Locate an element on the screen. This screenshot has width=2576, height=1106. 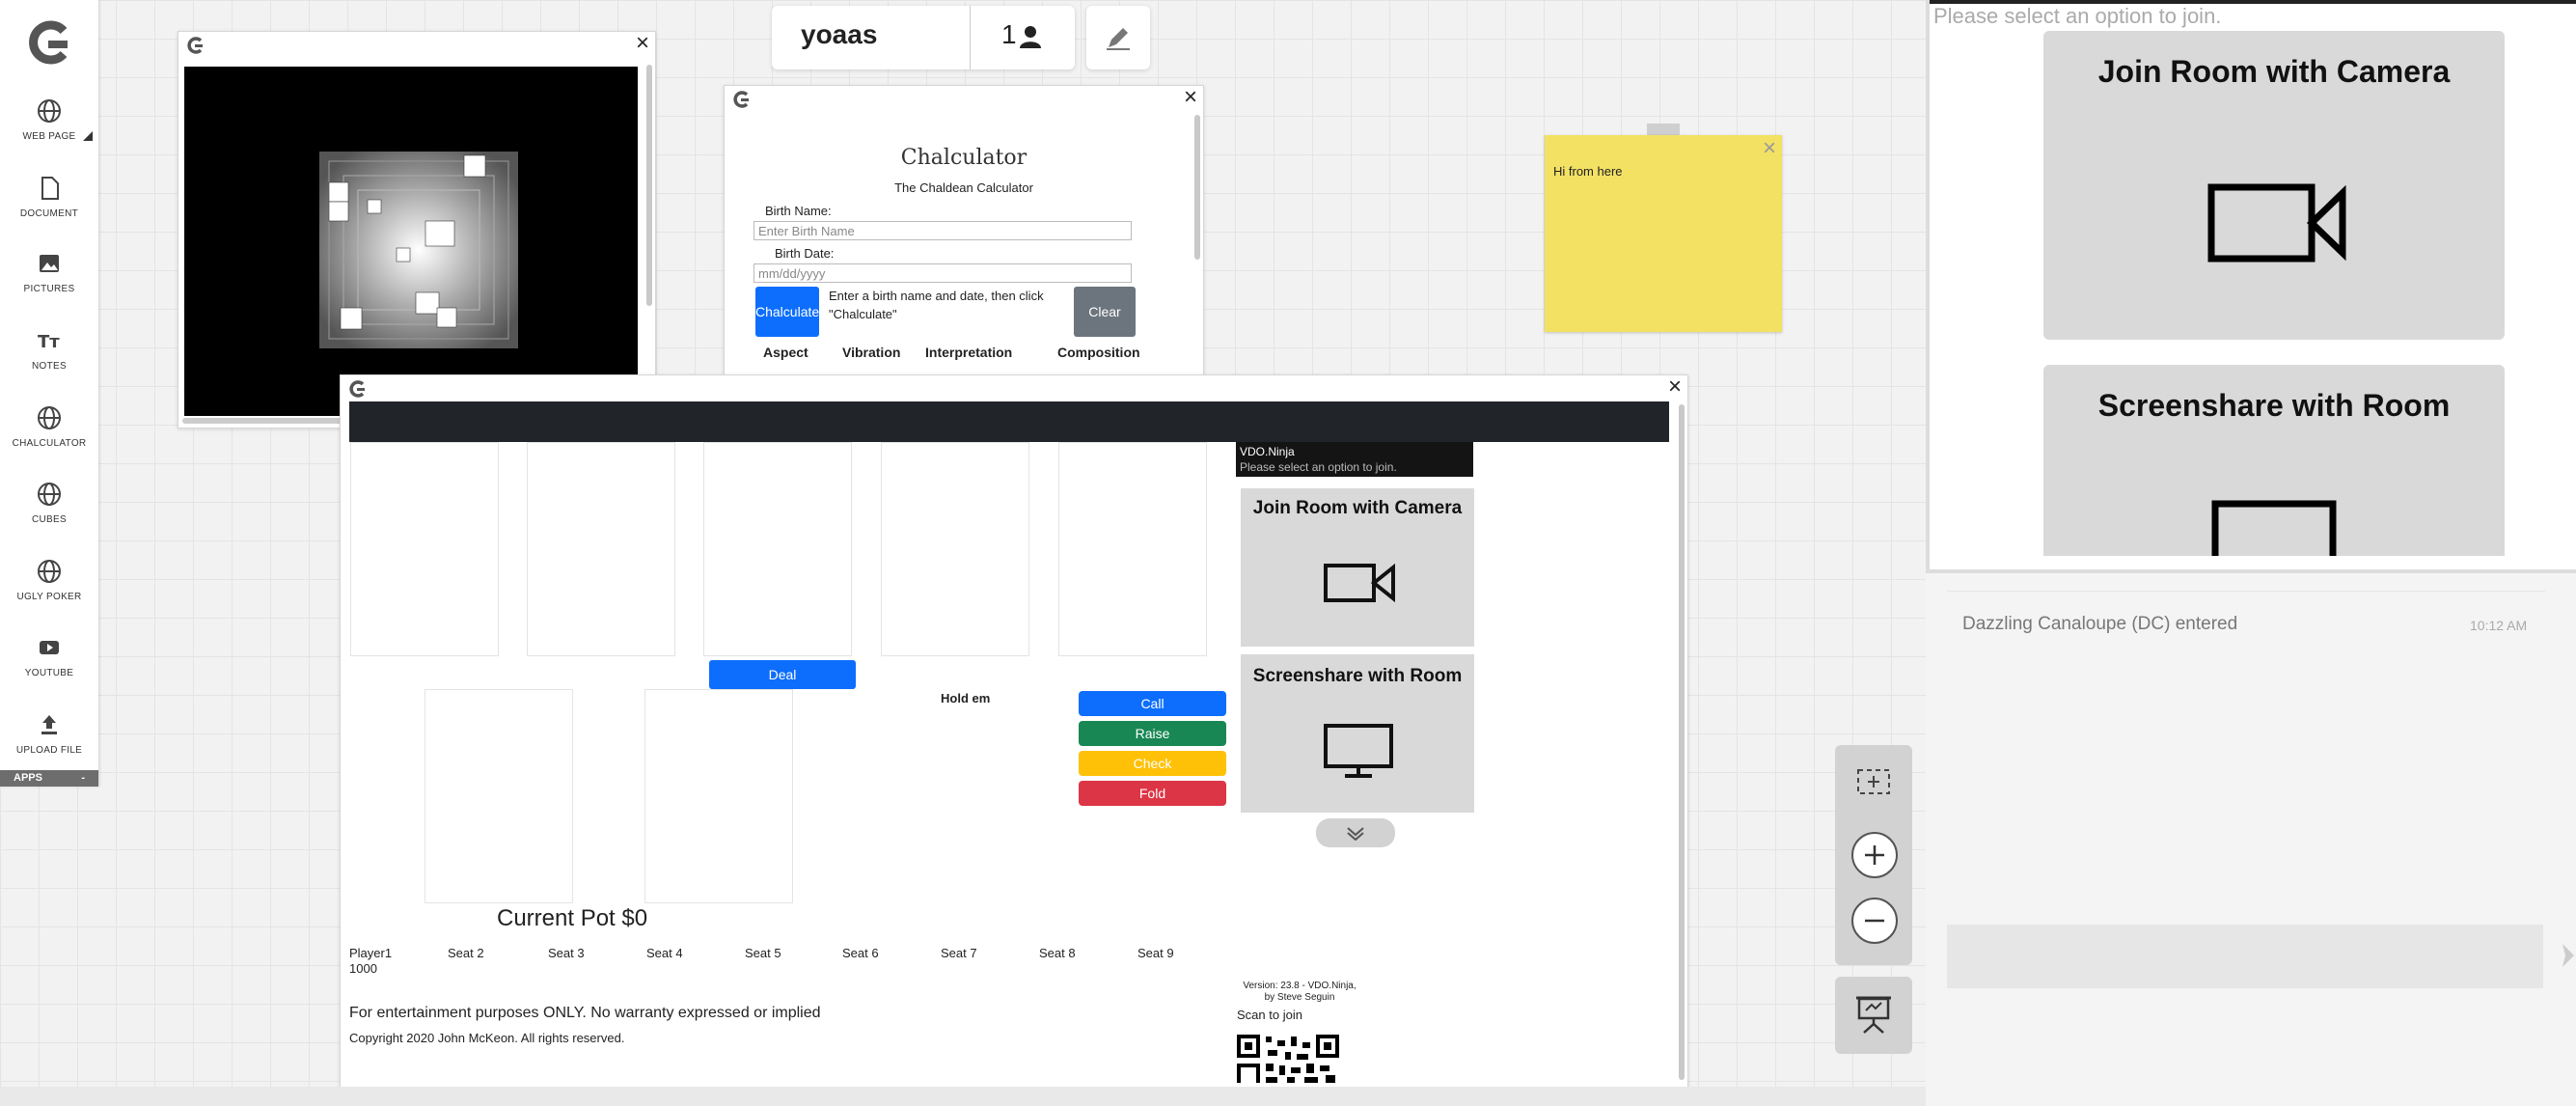
seat-label: Seat 8 is located at coordinates (1057, 953).